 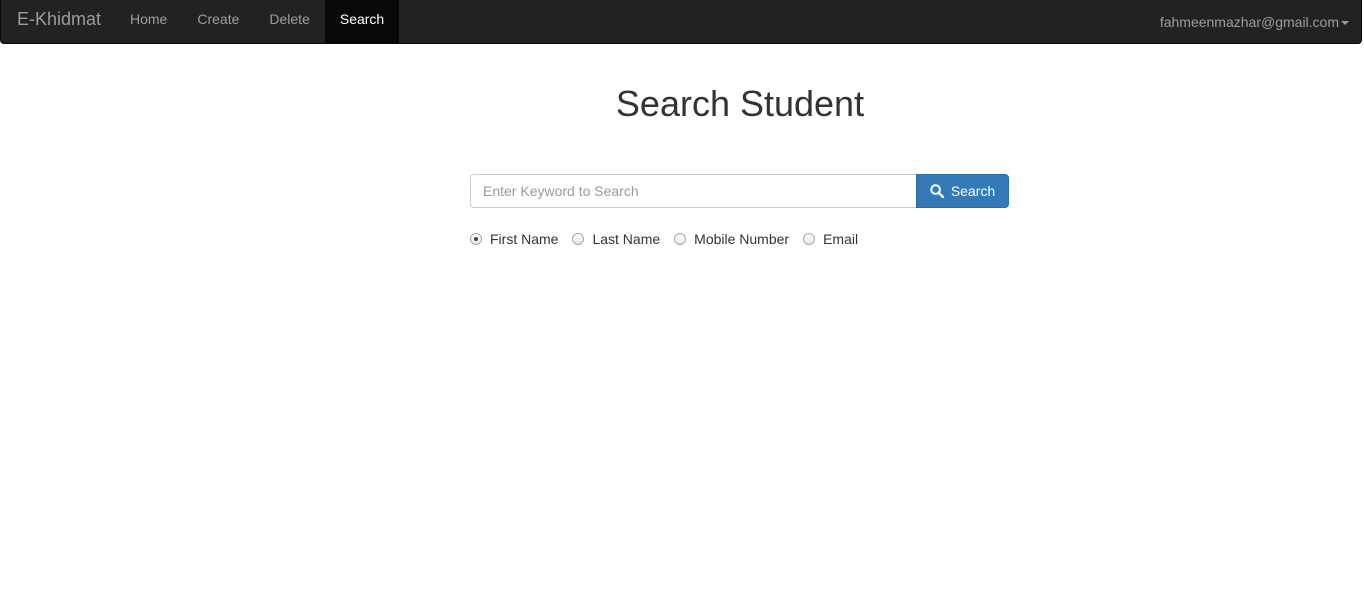 I want to click on brand-link: E-Khidmat, so click(x=59, y=22).